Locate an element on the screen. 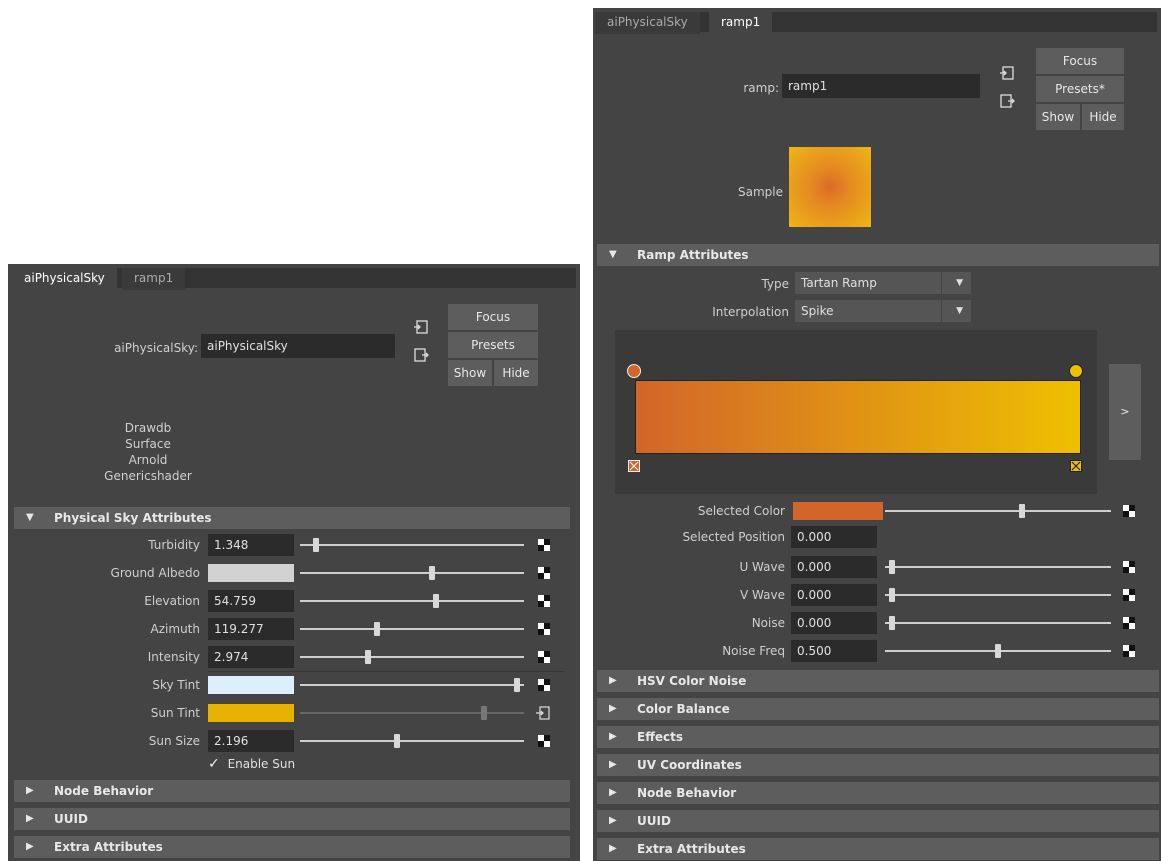 The height and width of the screenshot is (861, 1161). enable-sun-checkbox: ✓ Enable Sun is located at coordinates (251, 764).